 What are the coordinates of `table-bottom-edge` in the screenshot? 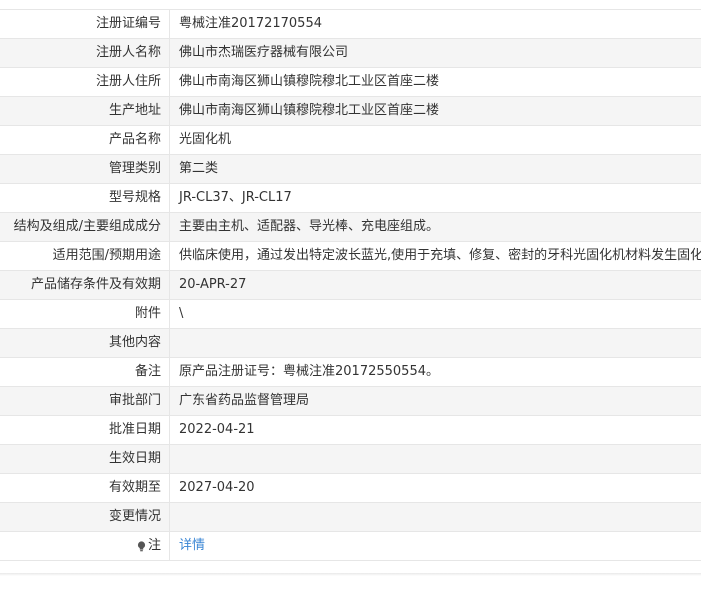 It's located at (350, 574).